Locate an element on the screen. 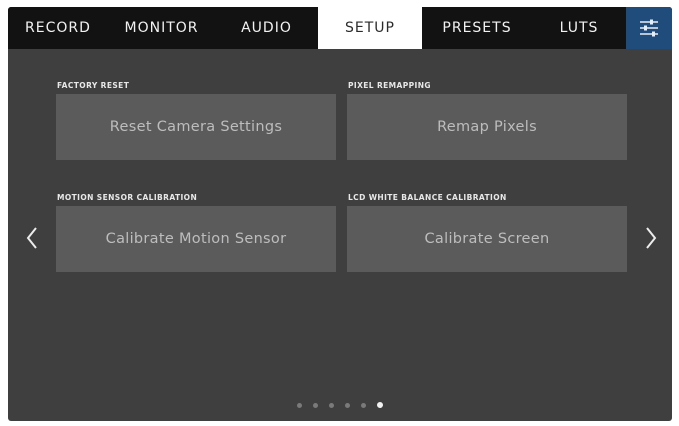 The width and height of the screenshot is (679, 426). settings-menu-button is located at coordinates (649, 28).